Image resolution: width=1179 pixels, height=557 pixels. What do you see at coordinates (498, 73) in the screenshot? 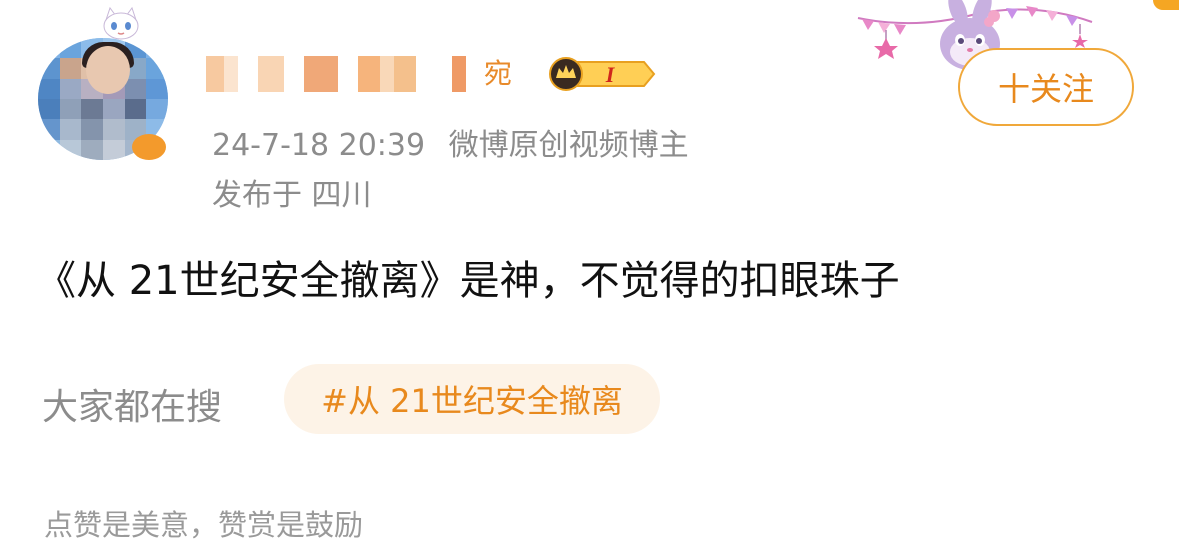
I see `username-tail: 宛` at bounding box center [498, 73].